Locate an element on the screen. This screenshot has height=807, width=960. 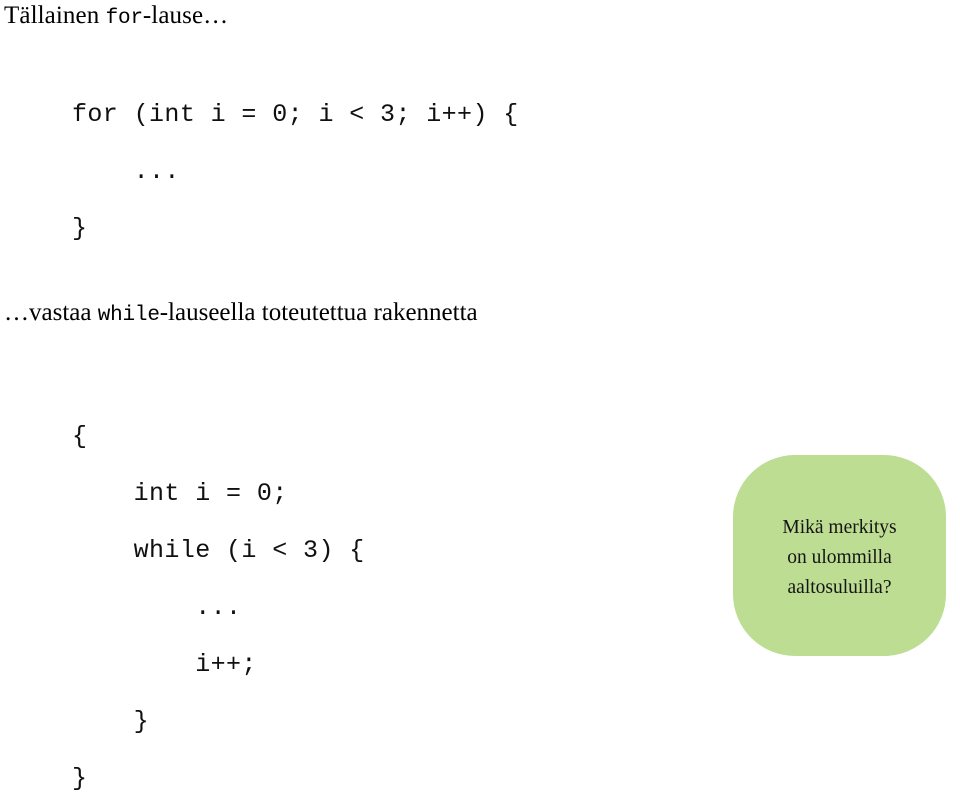
code-line: i++; is located at coordinates (164, 664).